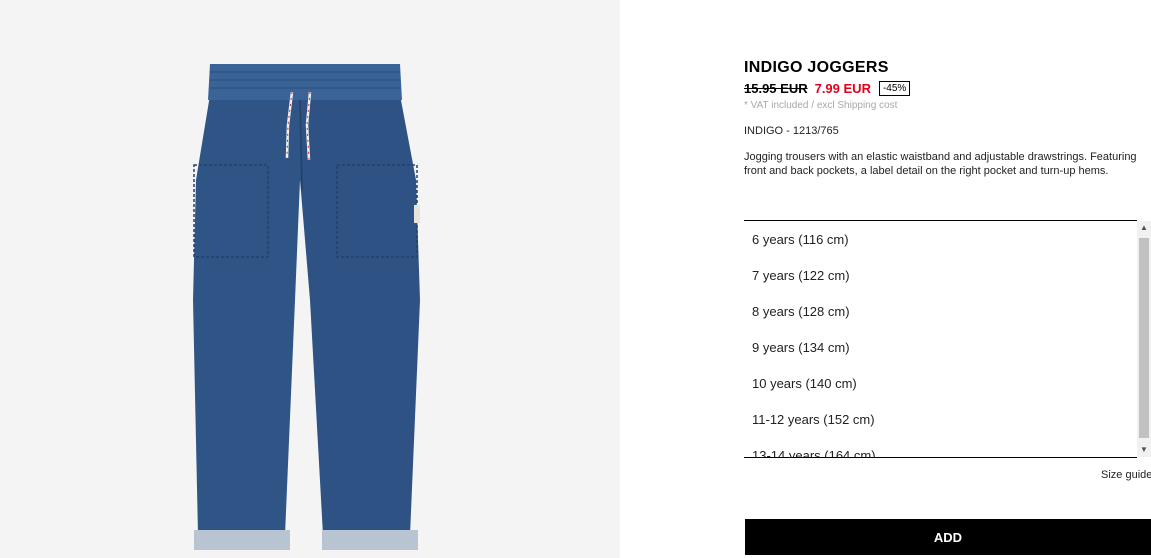 The width and height of the screenshot is (1151, 558). What do you see at coordinates (940, 348) in the screenshot?
I see `size-option: 9 years (134 cm)` at bounding box center [940, 348].